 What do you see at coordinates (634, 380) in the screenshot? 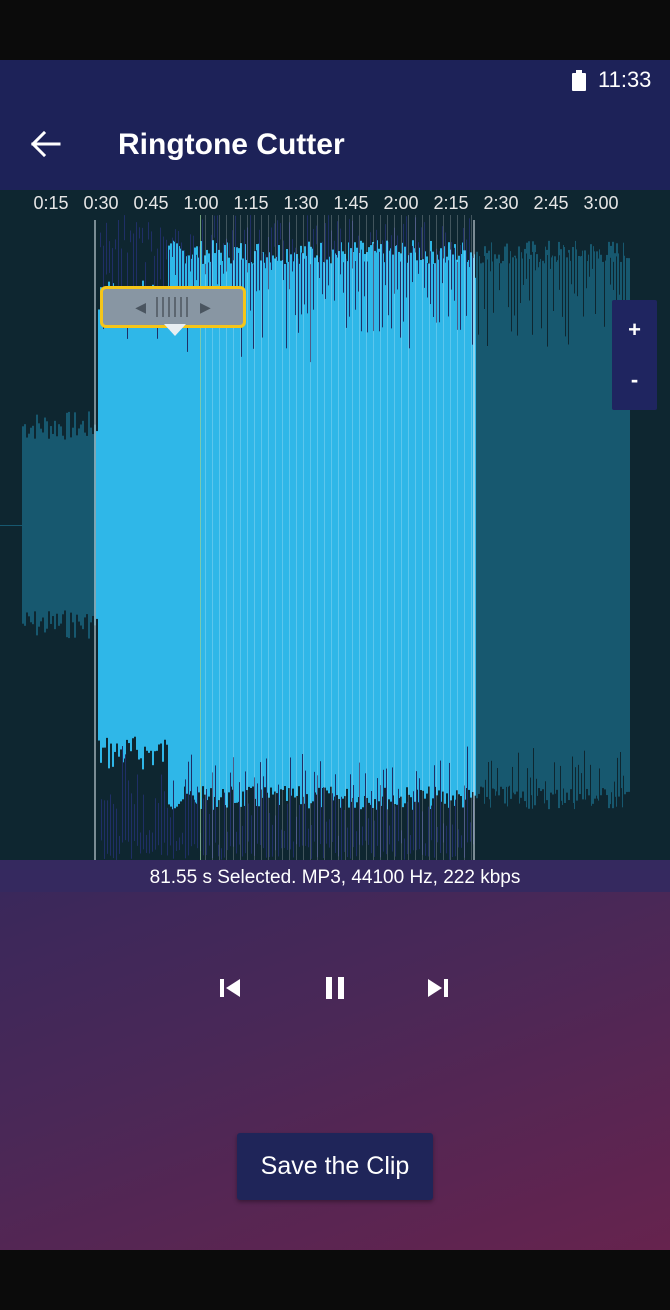
I see `zoom-out-button: -` at bounding box center [634, 380].